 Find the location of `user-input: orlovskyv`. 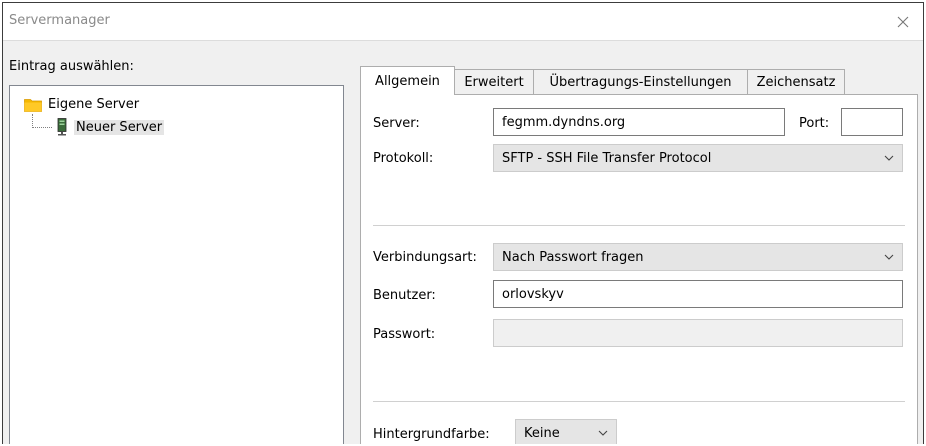

user-input: orlovskyv is located at coordinates (698, 294).